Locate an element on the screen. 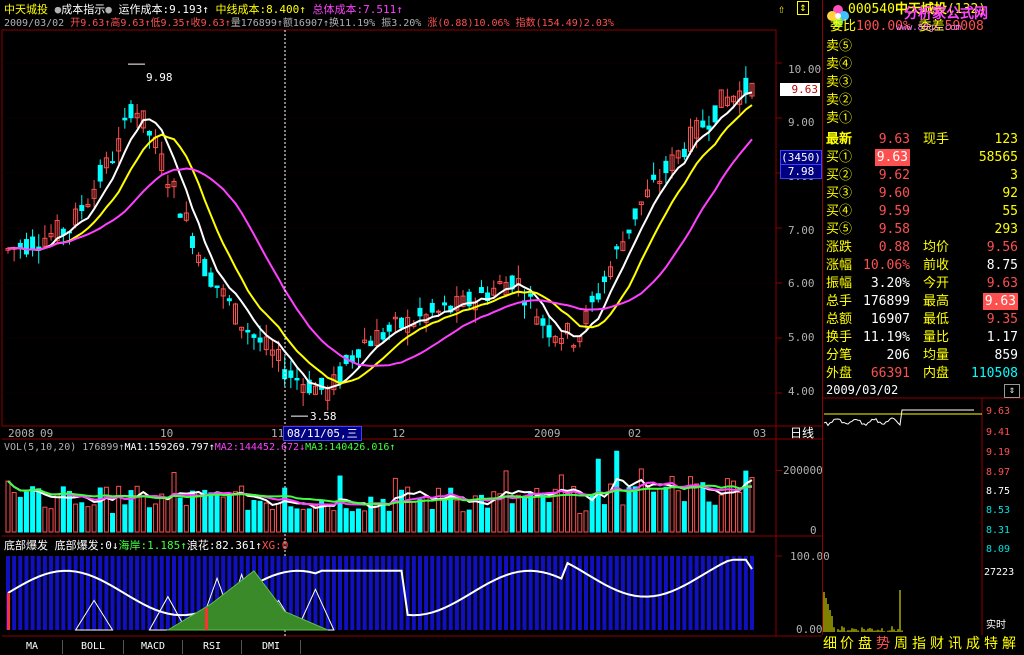  vol-ma2-line is located at coordinates (380, 493).